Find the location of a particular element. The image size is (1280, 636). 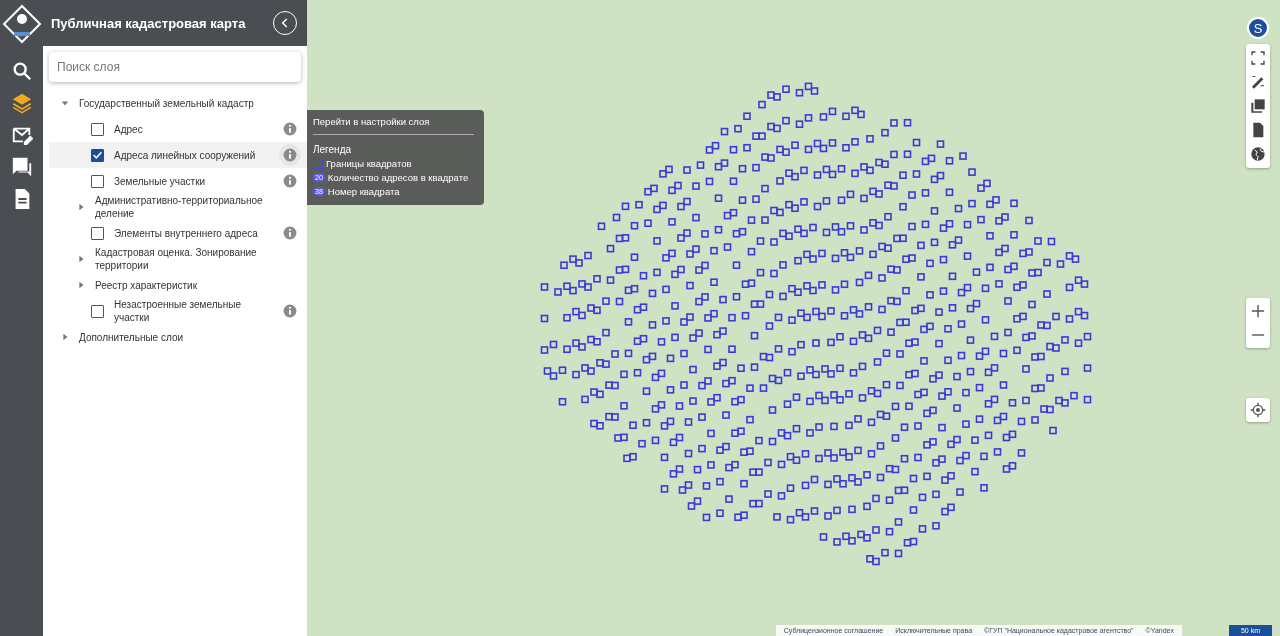

info-icon is located at coordinates (290, 155).